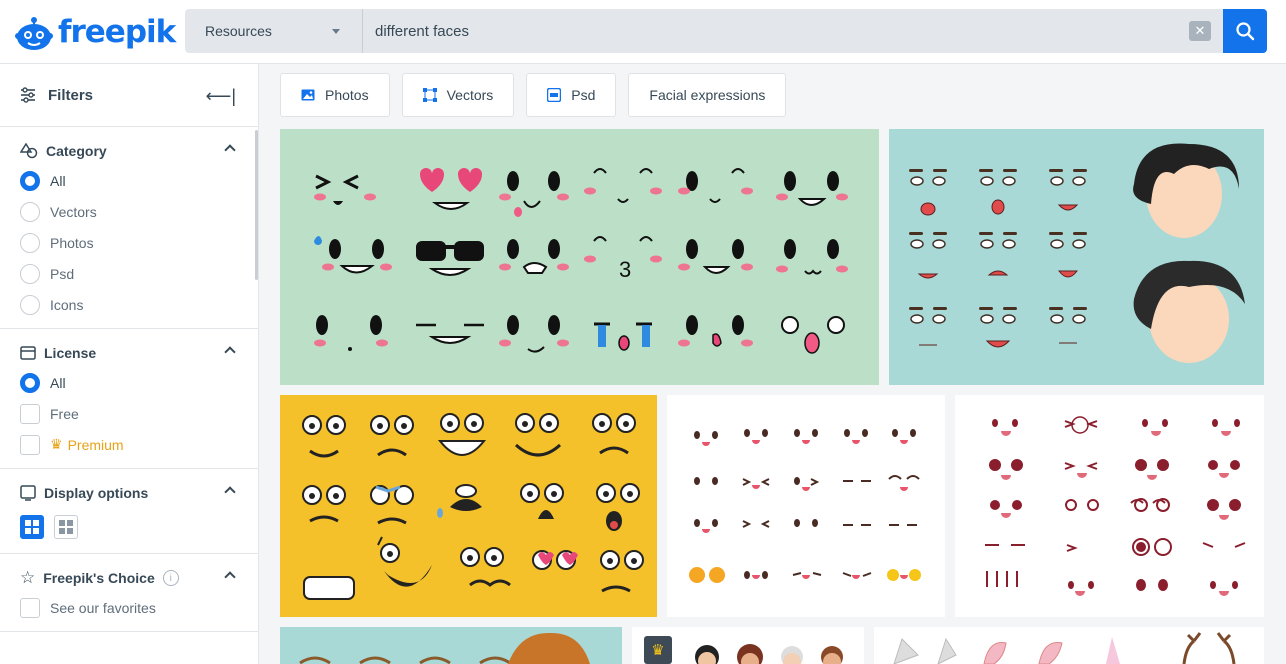 The width and height of the screenshot is (1286, 664). I want to click on chip-facial-expressions: Facial expressions, so click(707, 95).